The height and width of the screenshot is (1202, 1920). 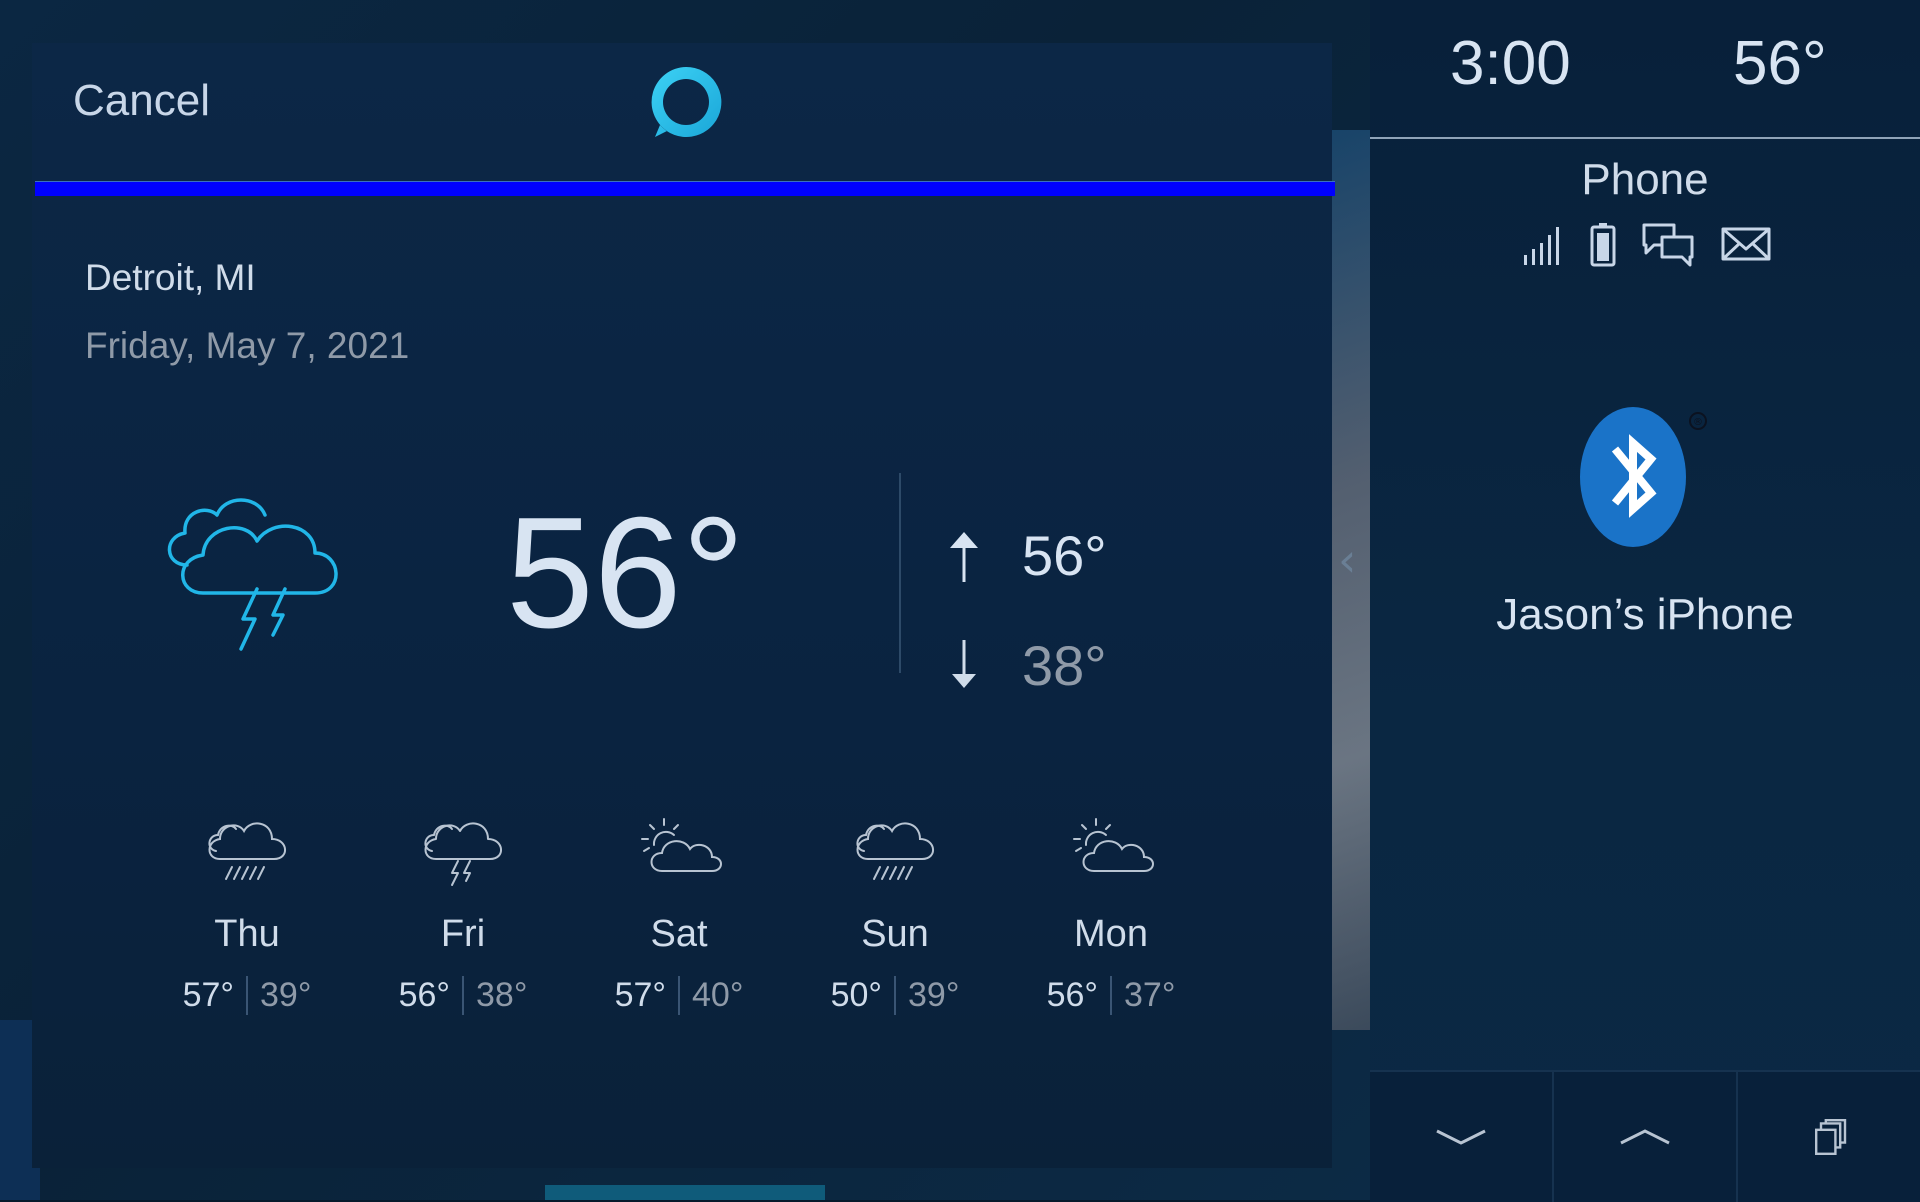 I want to click on forecast-day: Sun 50° 39°, so click(x=895, y=913).